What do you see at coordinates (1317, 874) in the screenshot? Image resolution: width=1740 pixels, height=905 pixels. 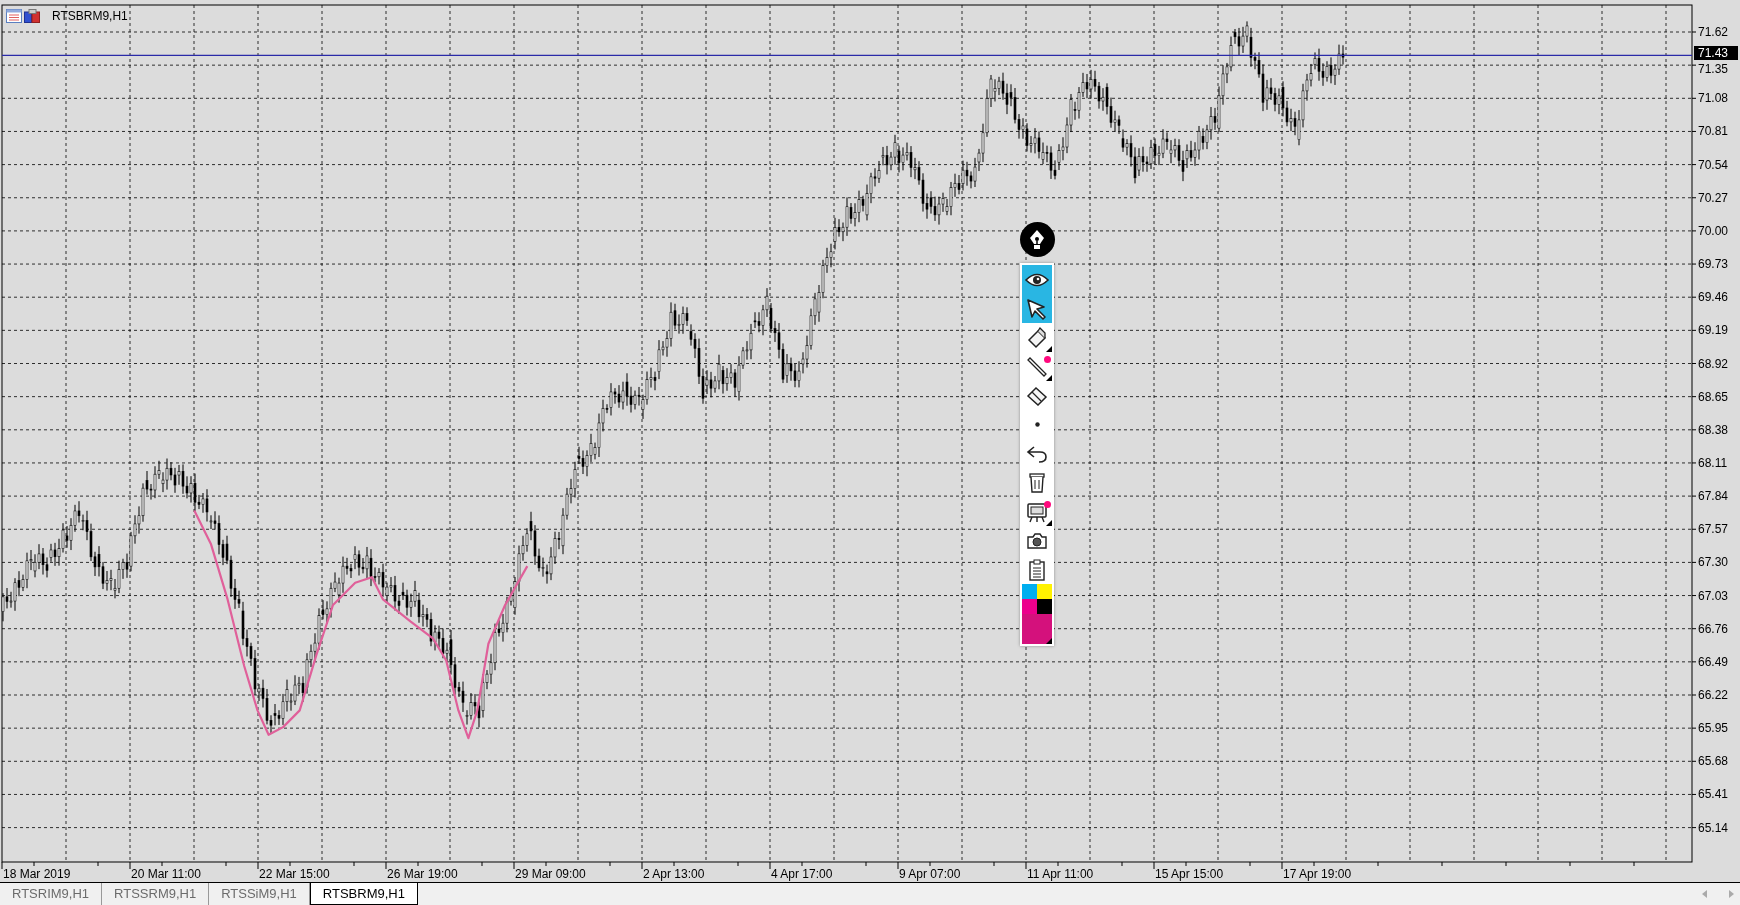 I see `time-label: 17 Apr 19:00` at bounding box center [1317, 874].